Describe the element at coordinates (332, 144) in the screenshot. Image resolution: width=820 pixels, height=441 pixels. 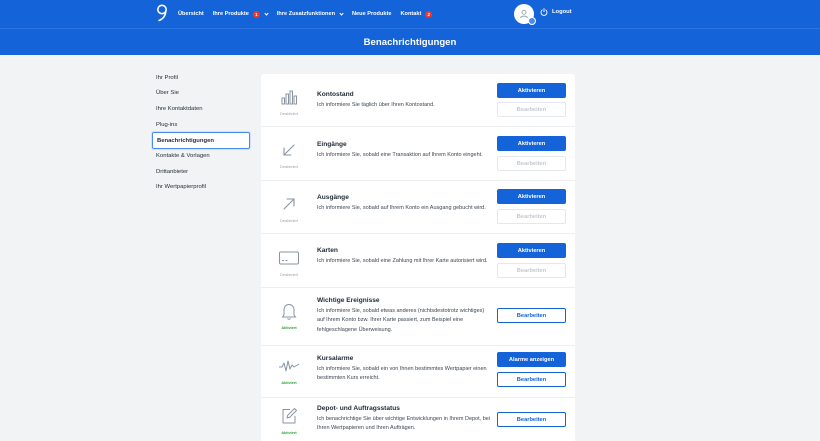
I see `notification-title: Eingänge` at that location.